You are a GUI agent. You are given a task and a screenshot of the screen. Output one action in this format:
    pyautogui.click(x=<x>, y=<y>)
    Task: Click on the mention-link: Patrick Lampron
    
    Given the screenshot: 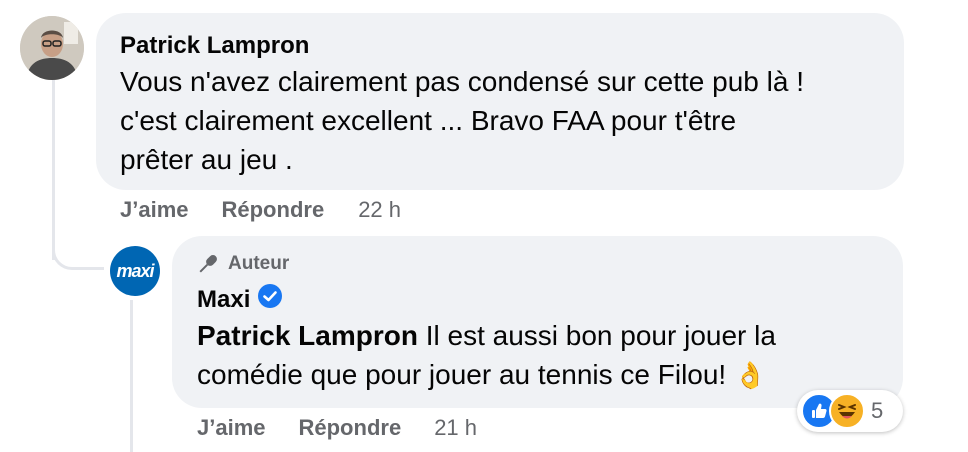 What is the action you would take?
    pyautogui.click(x=307, y=335)
    